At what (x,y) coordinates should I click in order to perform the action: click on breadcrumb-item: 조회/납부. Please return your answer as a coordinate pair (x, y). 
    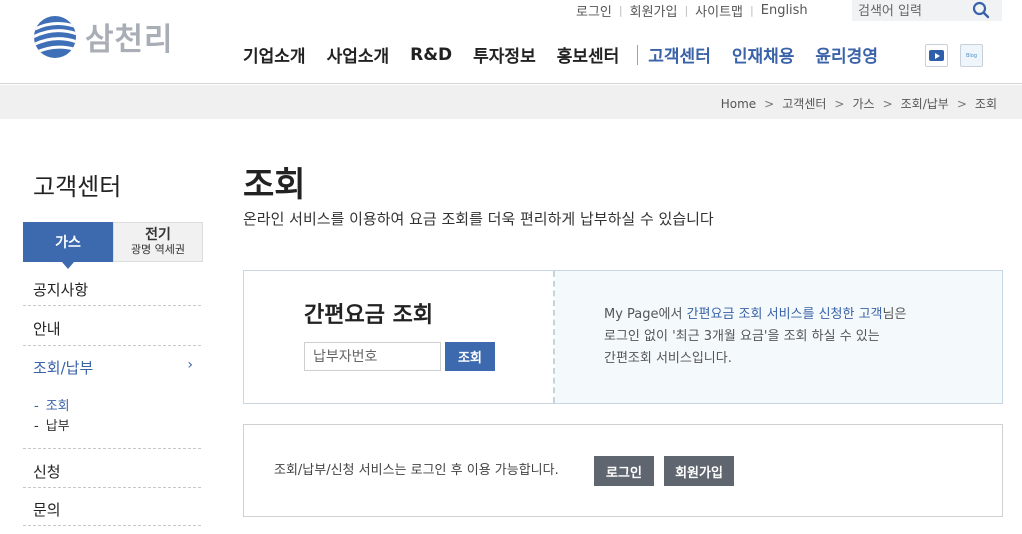
    Looking at the image, I should click on (925, 103).